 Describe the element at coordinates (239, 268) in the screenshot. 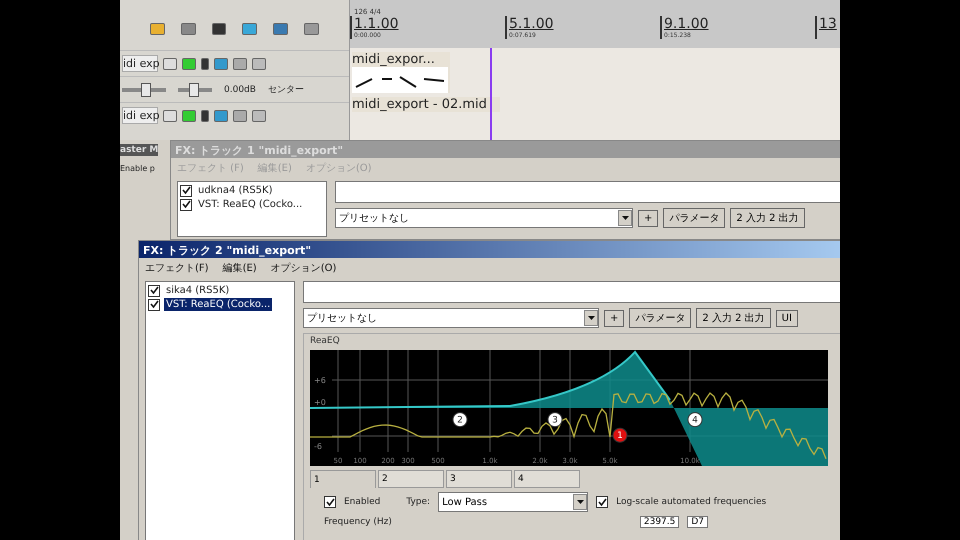

I see `menu-item: 編集(E)` at that location.